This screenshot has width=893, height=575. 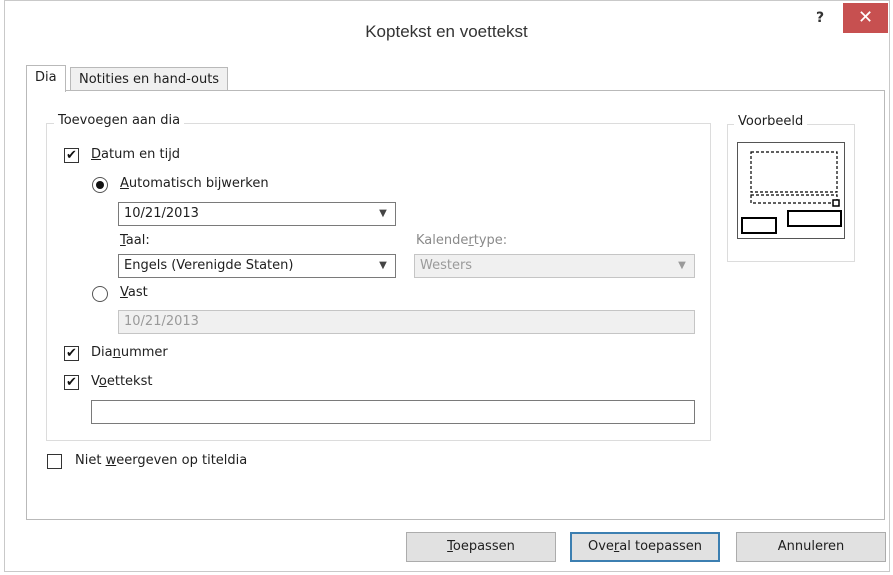 I want to click on help-button: ?, so click(x=820, y=18).